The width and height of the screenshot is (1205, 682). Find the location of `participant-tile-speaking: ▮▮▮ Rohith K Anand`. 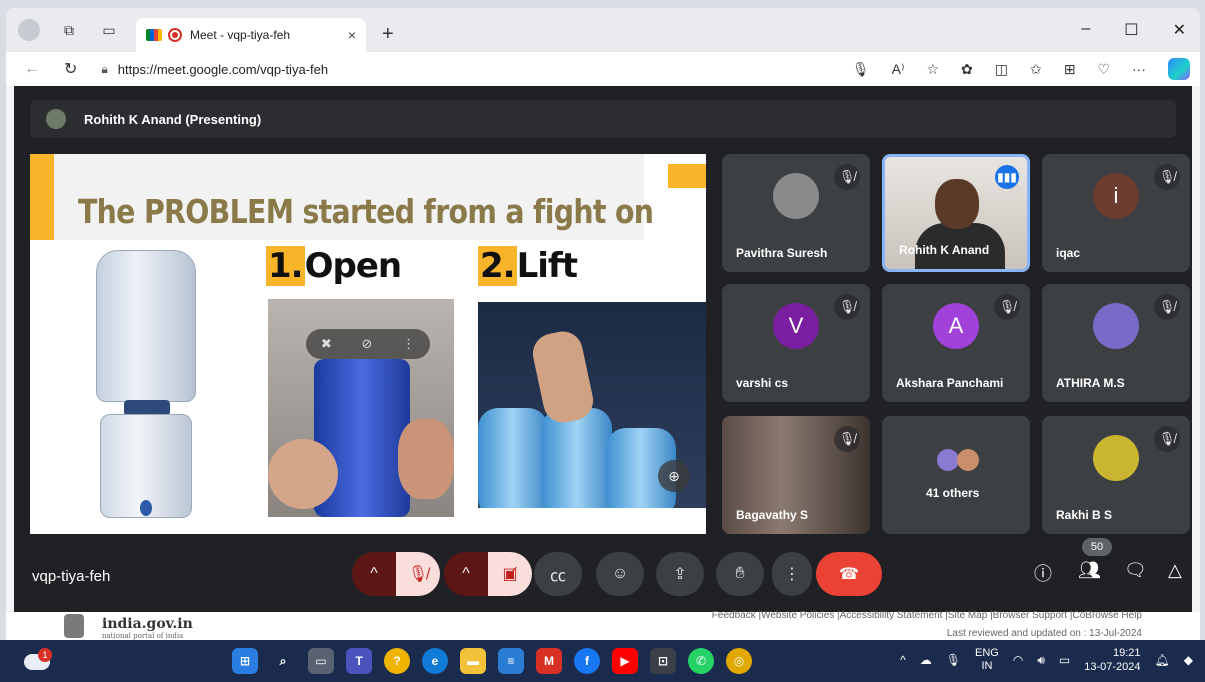

participant-tile-speaking: ▮▮▮ Rohith K Anand is located at coordinates (956, 213).